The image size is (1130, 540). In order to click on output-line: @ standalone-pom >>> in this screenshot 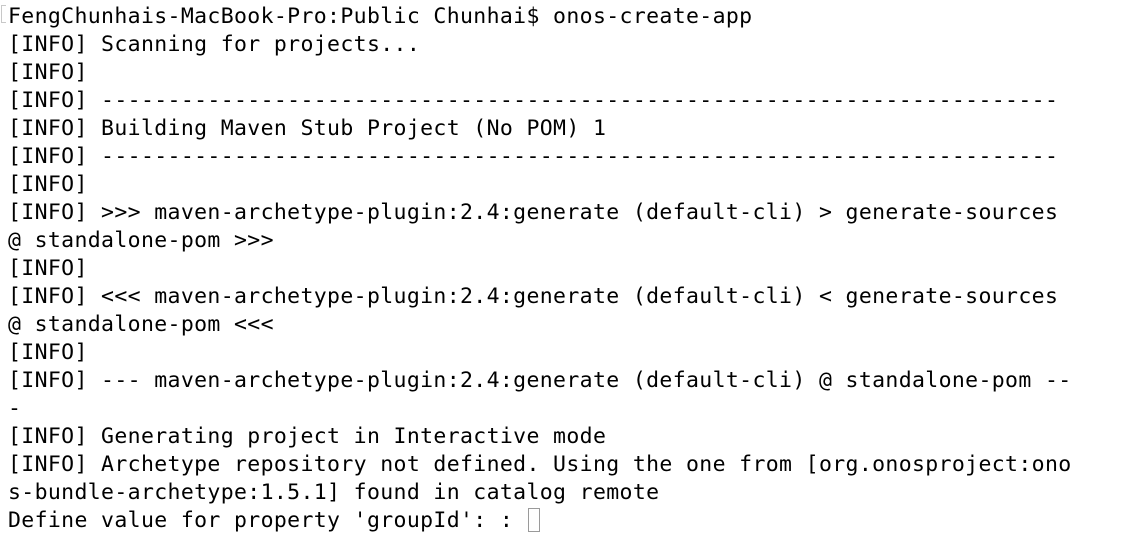, I will do `click(141, 240)`.